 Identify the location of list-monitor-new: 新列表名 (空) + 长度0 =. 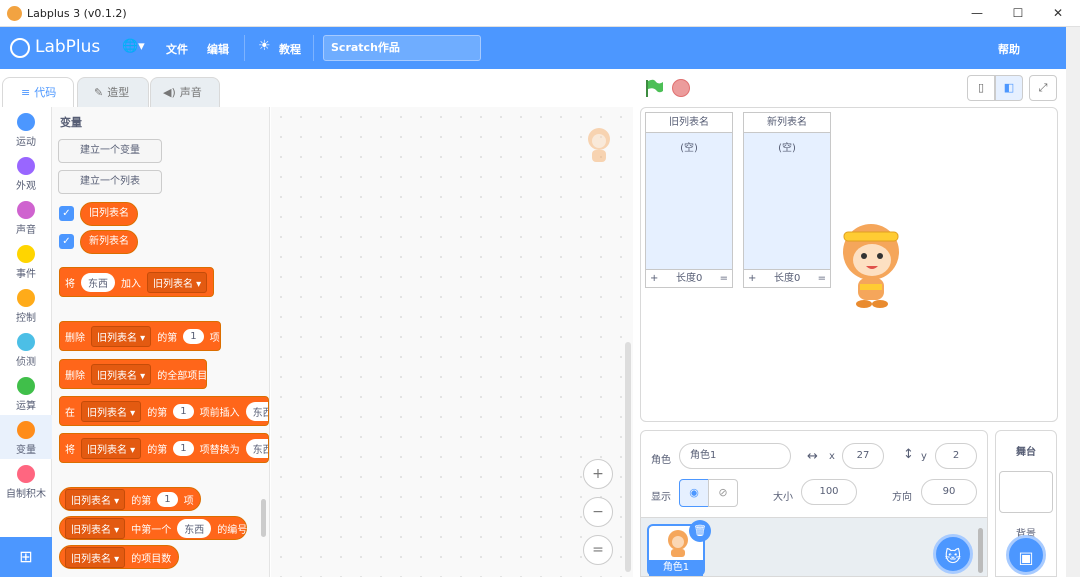
(787, 200).